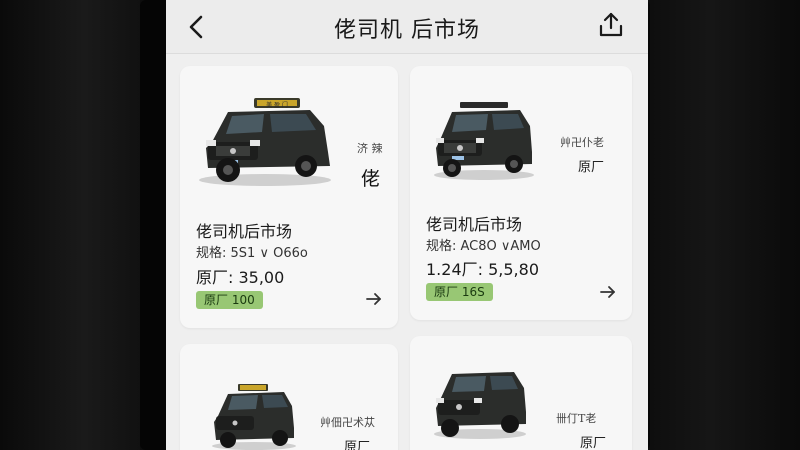 Image resolution: width=800 pixels, height=450 pixels. I want to click on card-price: 1.24厂: 5,5,80, so click(482, 269).